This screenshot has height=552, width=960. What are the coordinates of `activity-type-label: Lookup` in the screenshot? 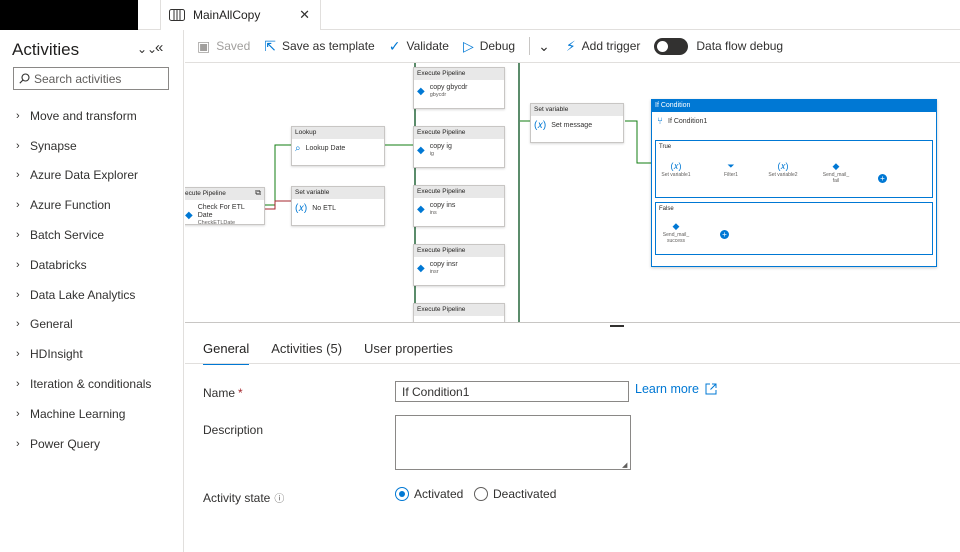 It's located at (338, 133).